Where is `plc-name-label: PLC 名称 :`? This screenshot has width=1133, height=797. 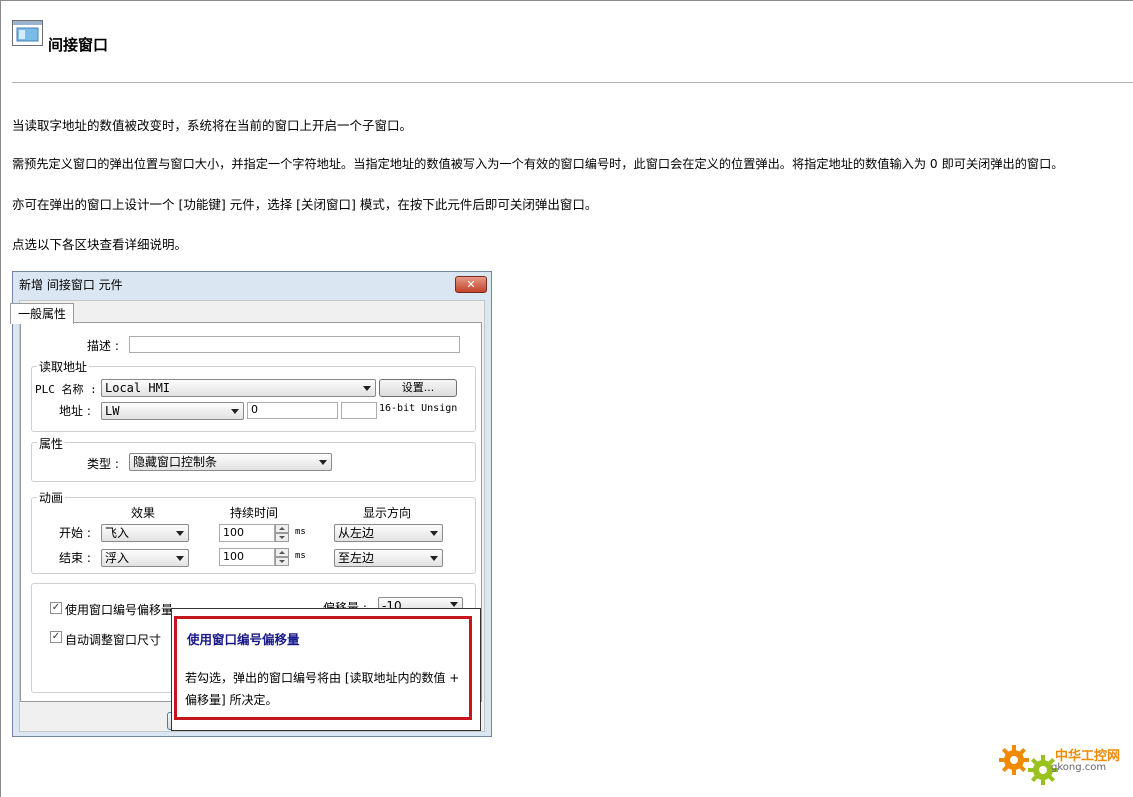
plc-name-label: PLC 名称 : is located at coordinates (66, 389).